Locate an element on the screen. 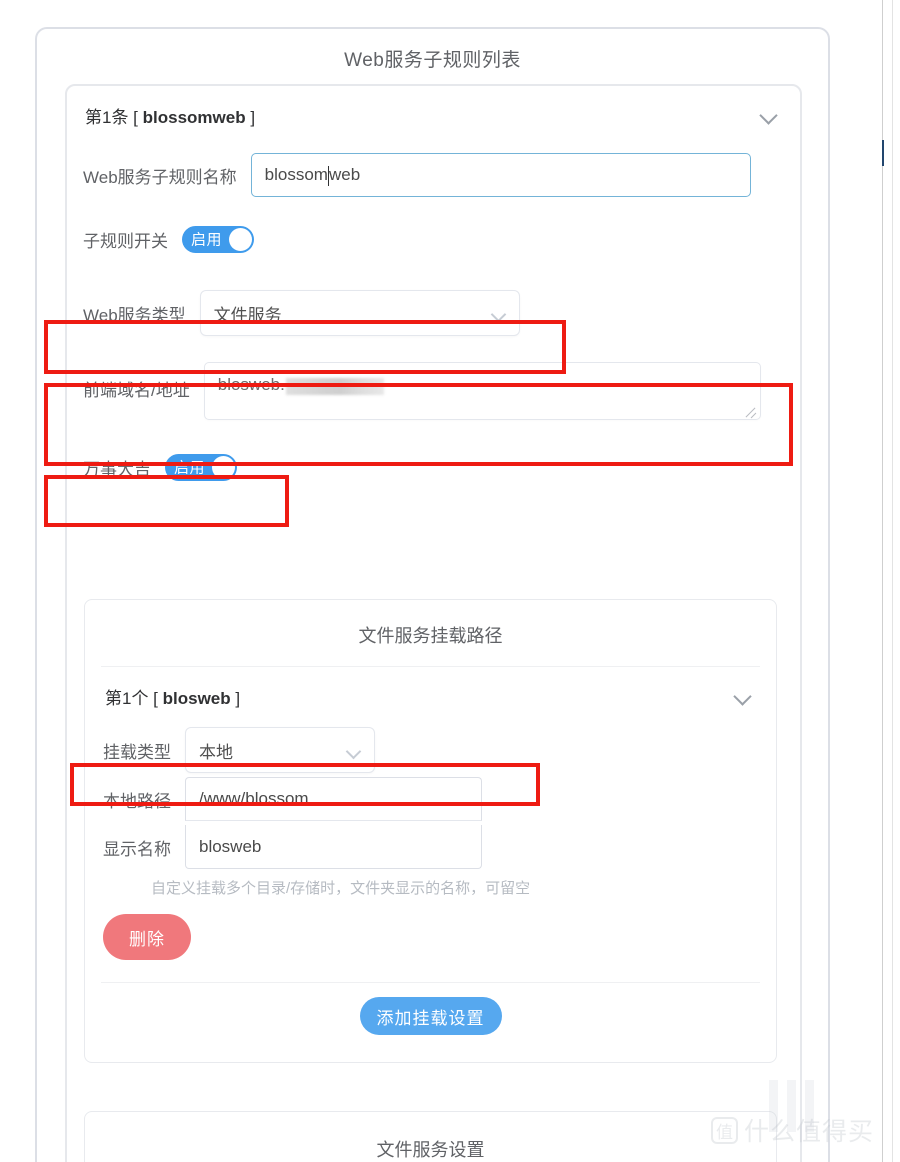 Image resolution: width=900 pixels, height=1162 pixels. settings-card-title: 文件服务设置 is located at coordinates (430, 1150).